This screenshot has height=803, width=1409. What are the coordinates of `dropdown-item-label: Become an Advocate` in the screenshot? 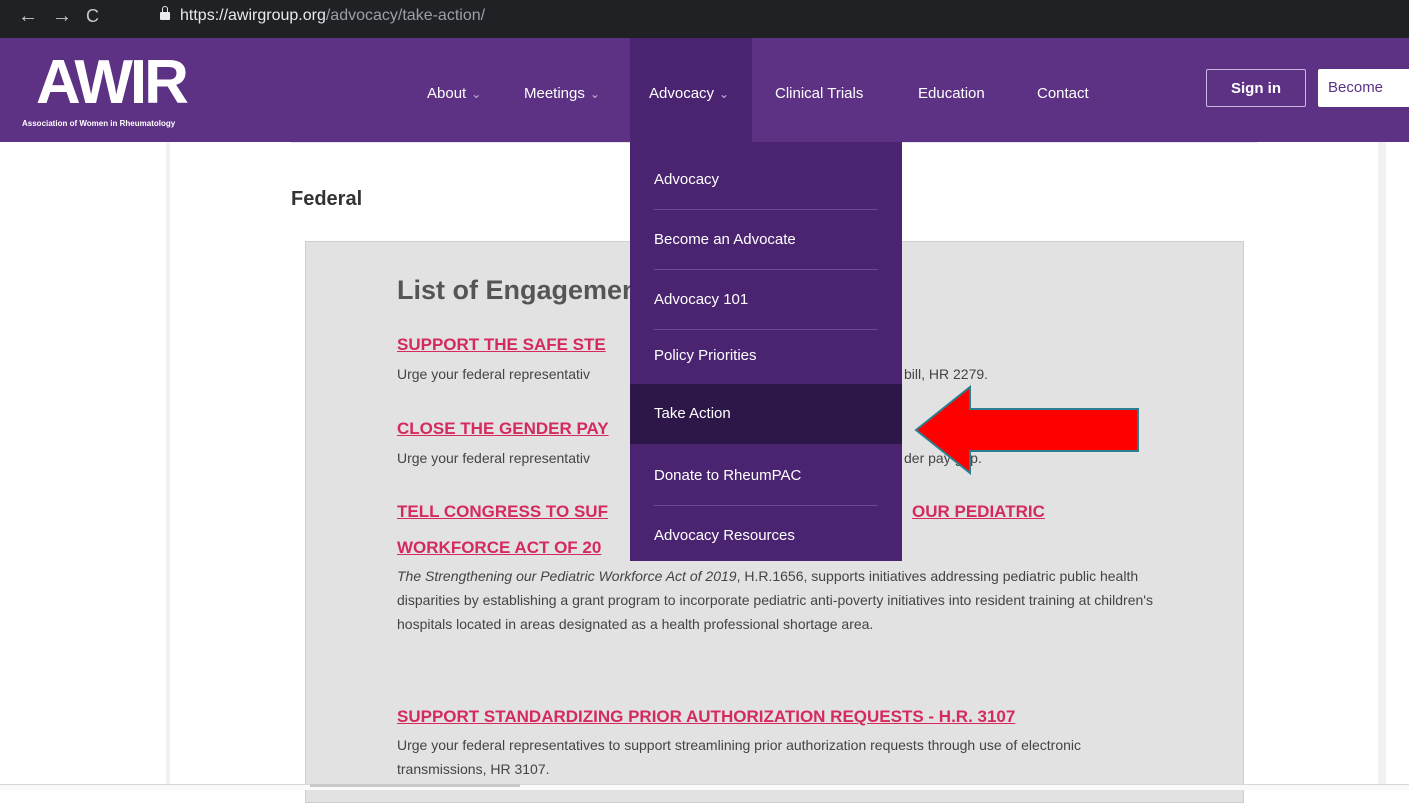 It's located at (725, 239).